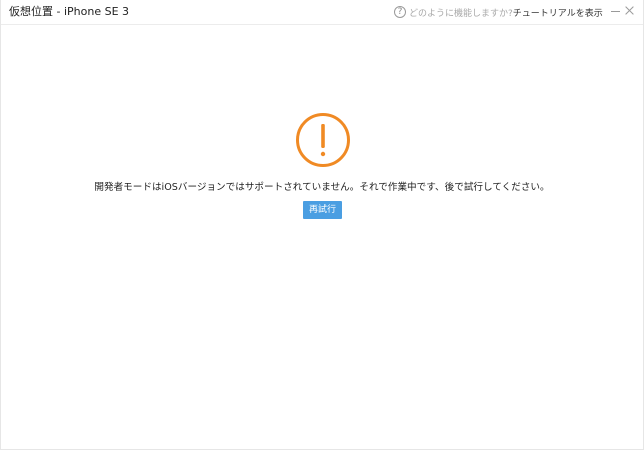 The height and width of the screenshot is (450, 644). What do you see at coordinates (323, 136) in the screenshot?
I see `warning-bar` at bounding box center [323, 136].